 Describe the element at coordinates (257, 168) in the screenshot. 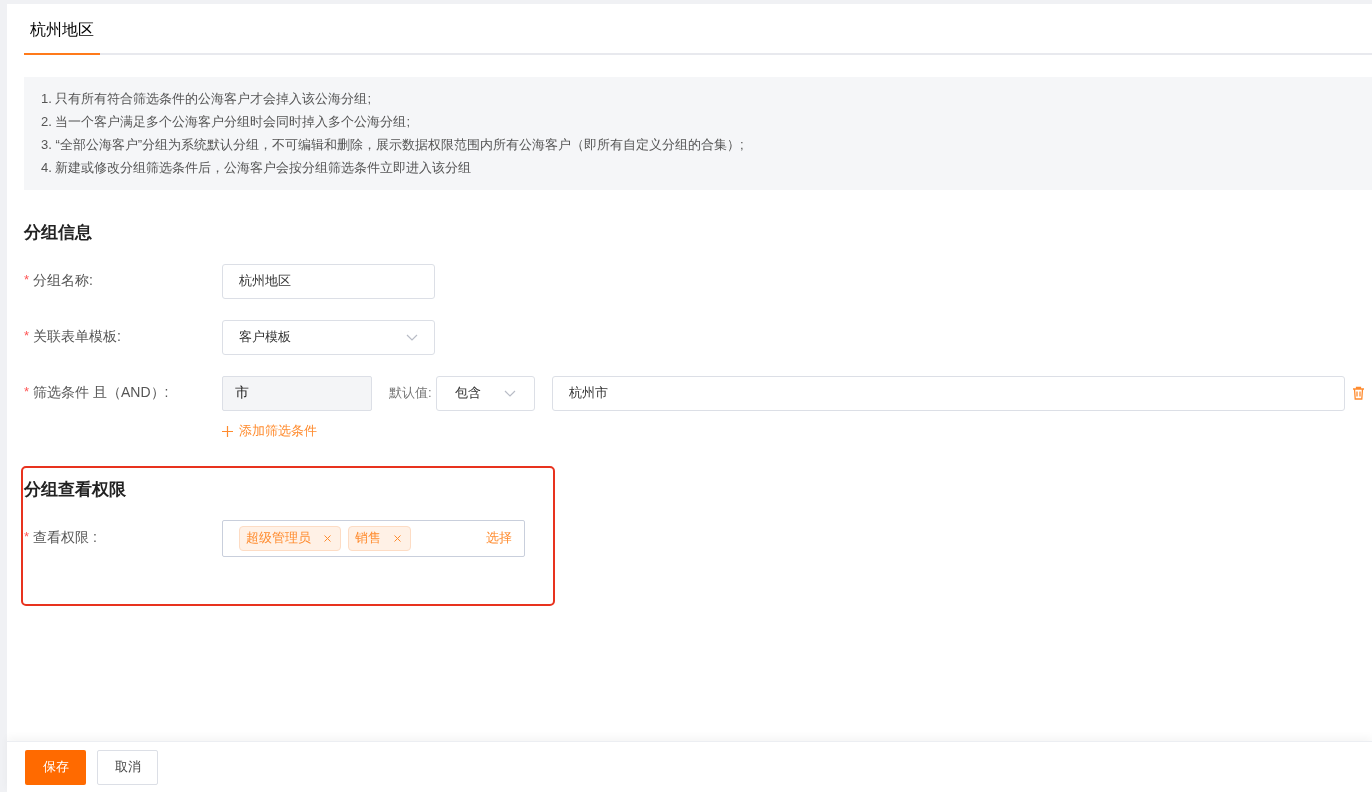

I see `notice-line: 4. 新建或修改分组筛选条件后，公海客户会按分组筛选条件立即进入该分组` at that location.